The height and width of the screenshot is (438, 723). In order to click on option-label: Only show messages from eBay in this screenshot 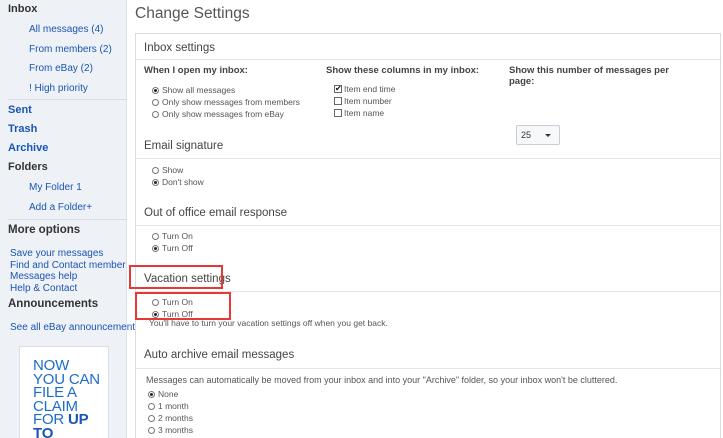, I will do `click(223, 114)`.